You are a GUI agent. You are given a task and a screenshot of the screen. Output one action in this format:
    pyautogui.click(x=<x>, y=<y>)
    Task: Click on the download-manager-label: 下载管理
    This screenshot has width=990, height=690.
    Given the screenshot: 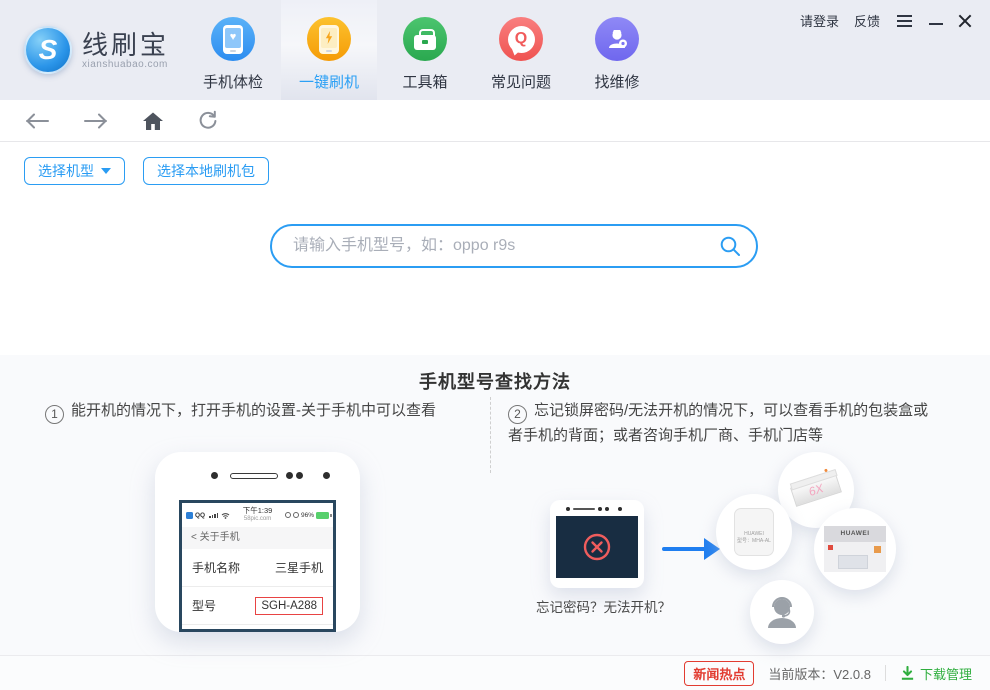 What is the action you would take?
    pyautogui.click(x=945, y=674)
    